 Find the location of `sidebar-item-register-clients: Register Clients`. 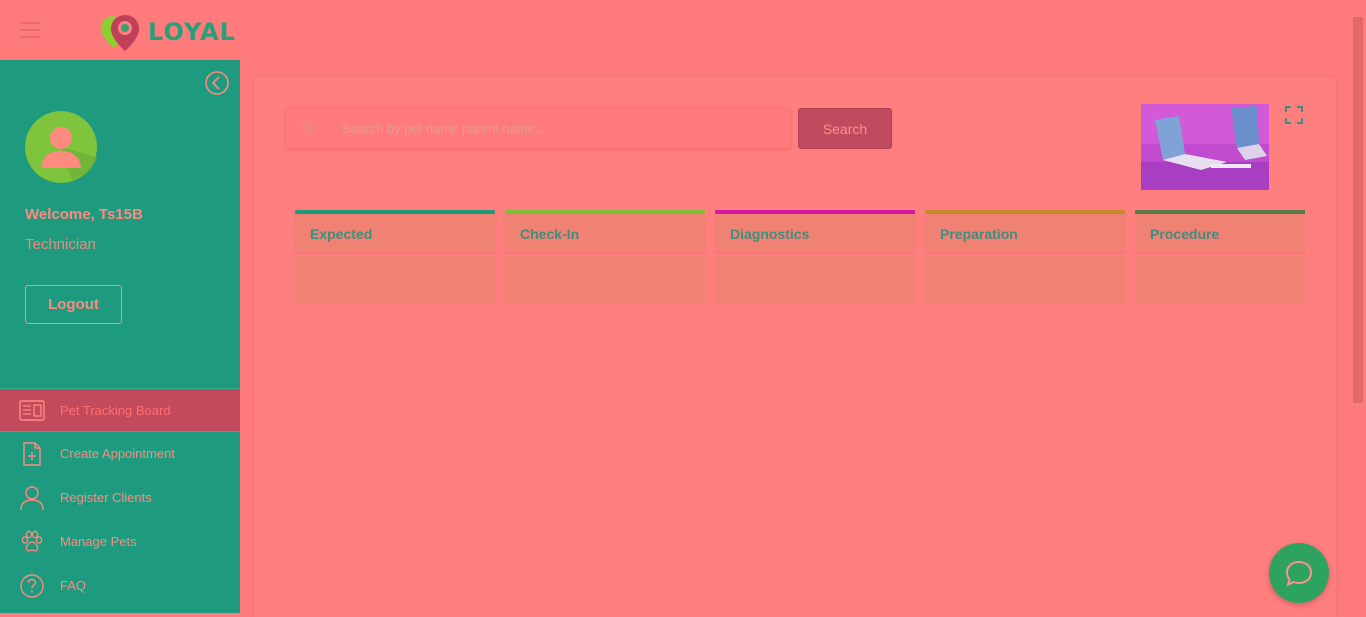

sidebar-item-register-clients: Register Clients is located at coordinates (120, 498).